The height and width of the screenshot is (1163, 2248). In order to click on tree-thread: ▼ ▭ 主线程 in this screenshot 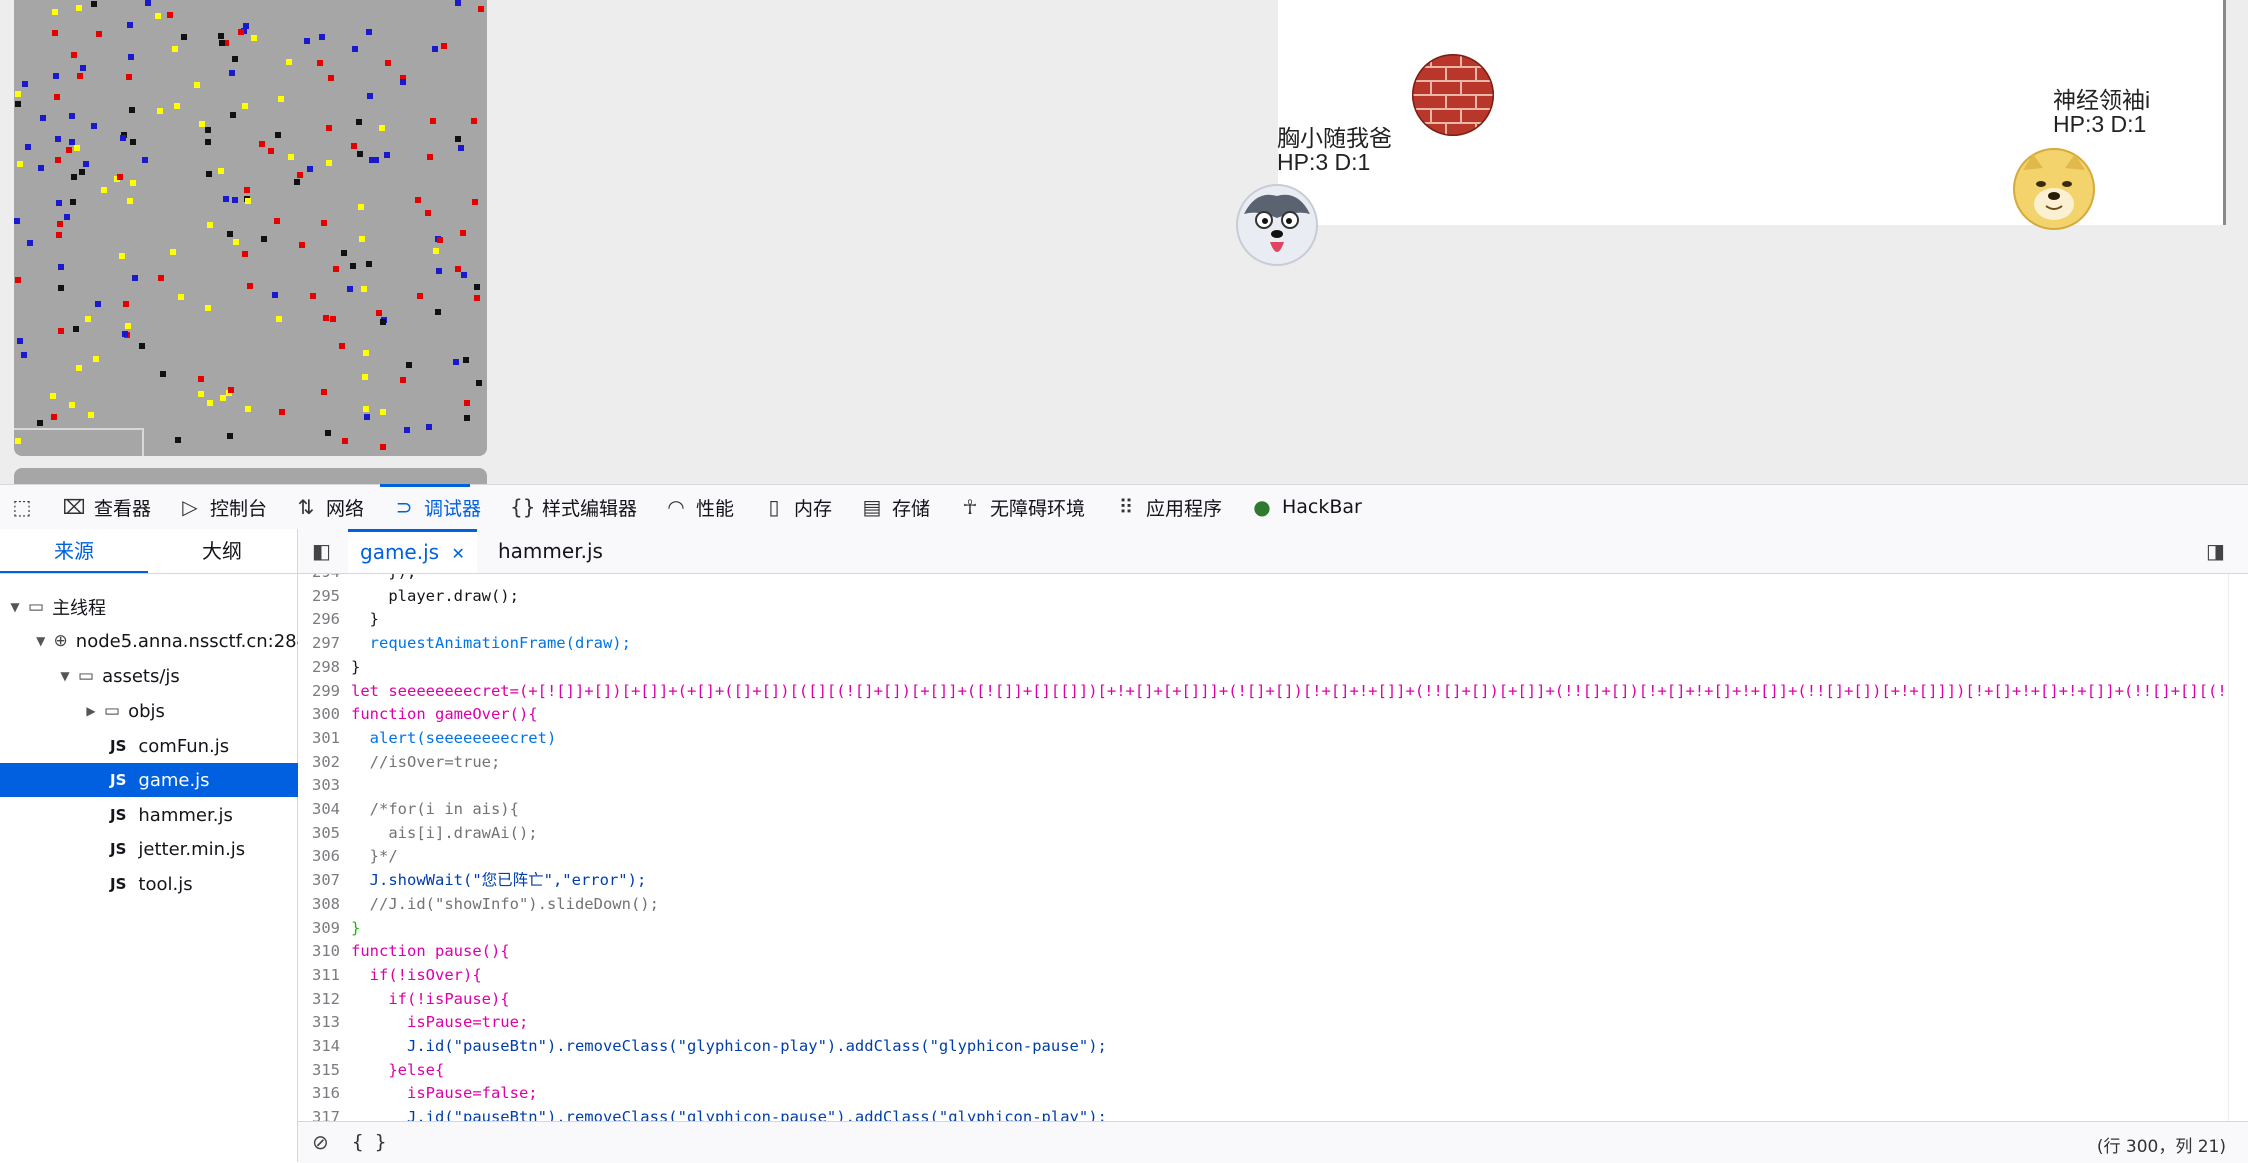, I will do `click(152, 607)`.